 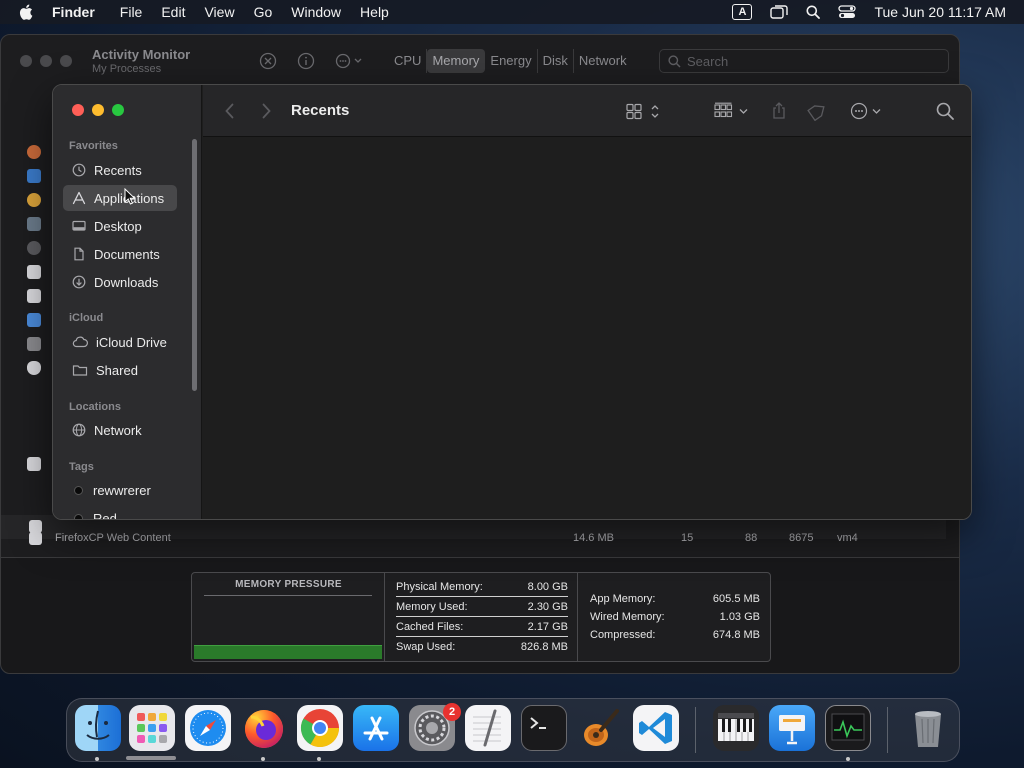 What do you see at coordinates (152, 728) in the screenshot?
I see `dock-launchpad` at bounding box center [152, 728].